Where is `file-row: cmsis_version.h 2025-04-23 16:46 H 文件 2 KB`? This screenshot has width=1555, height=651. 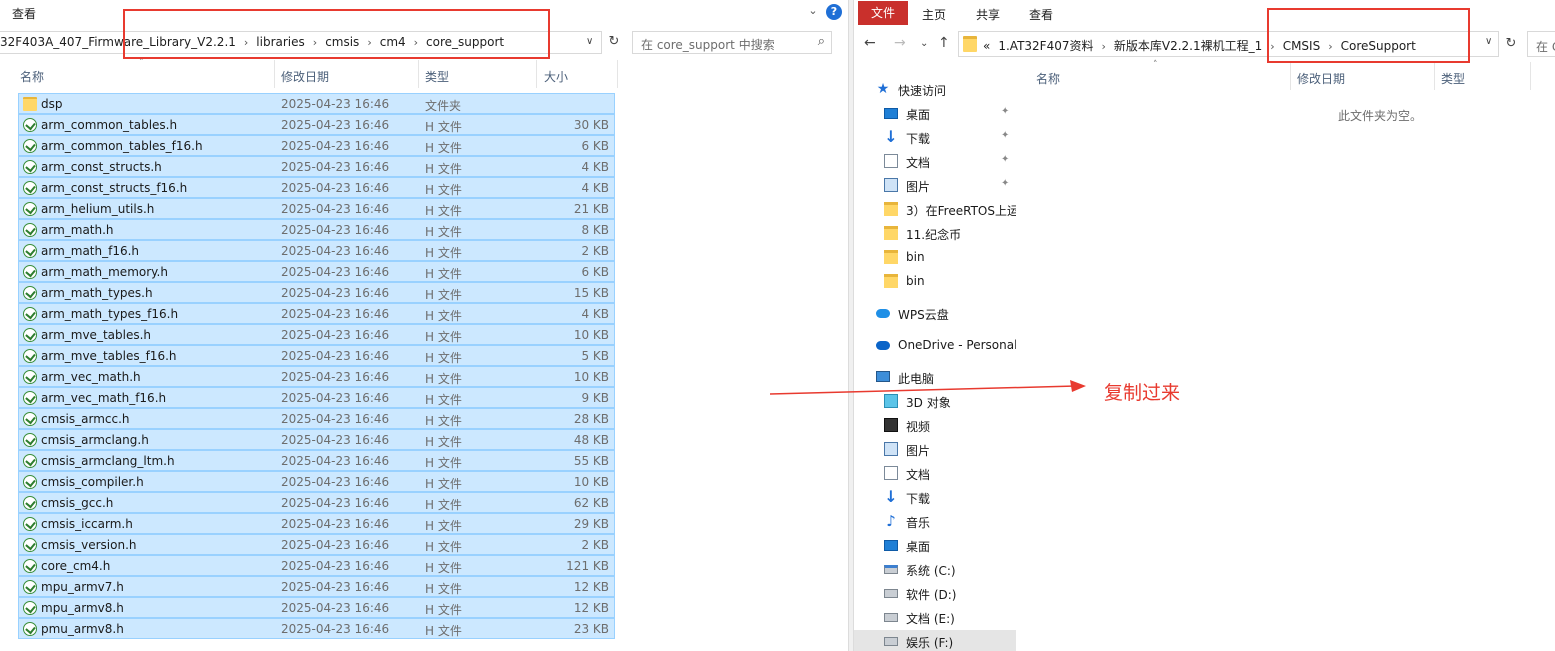
file-row: cmsis_version.h 2025-04-23 16:46 H 文件 2 KB is located at coordinates (316, 544).